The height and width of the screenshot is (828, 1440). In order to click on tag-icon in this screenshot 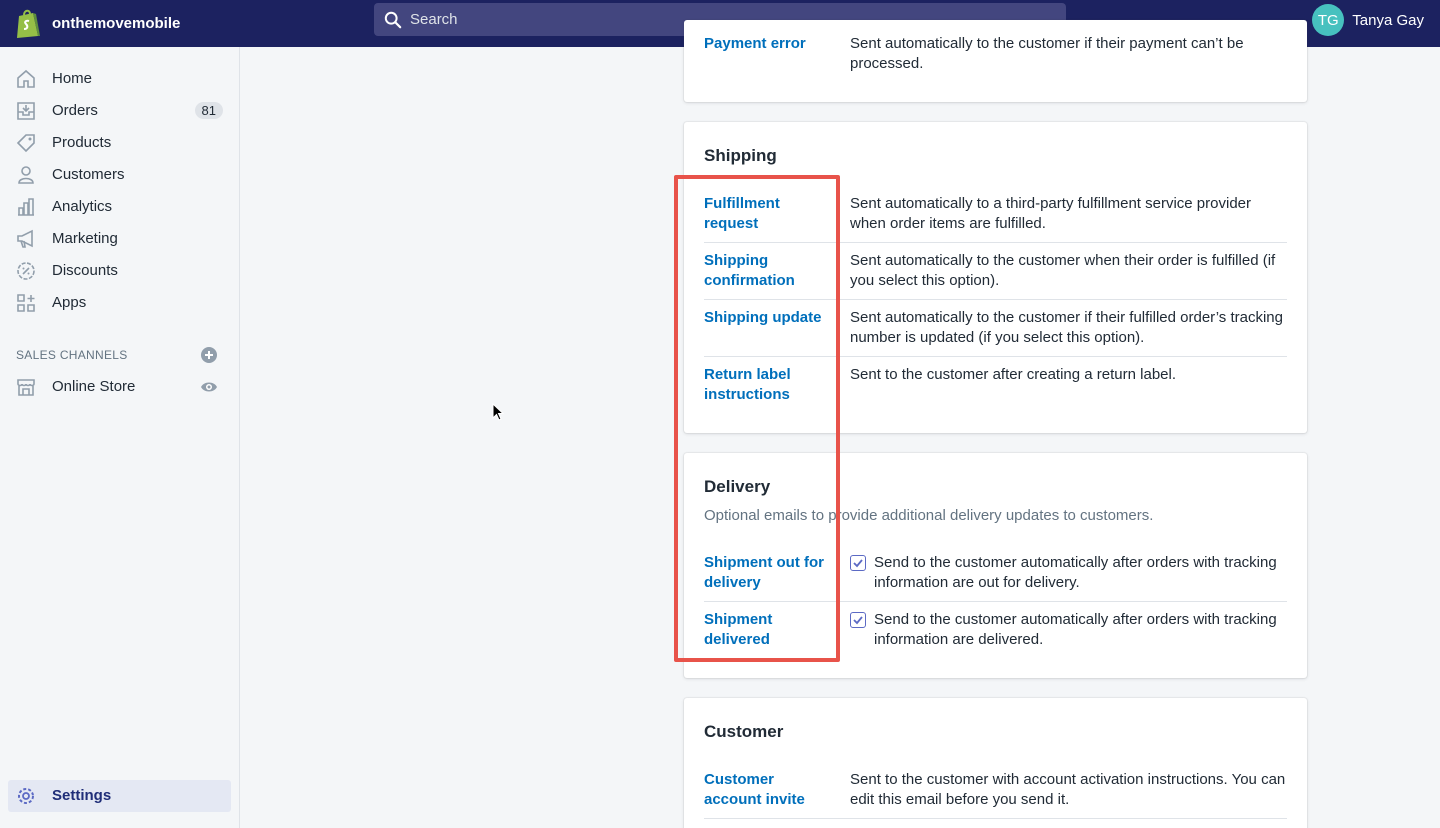, I will do `click(25, 143)`.